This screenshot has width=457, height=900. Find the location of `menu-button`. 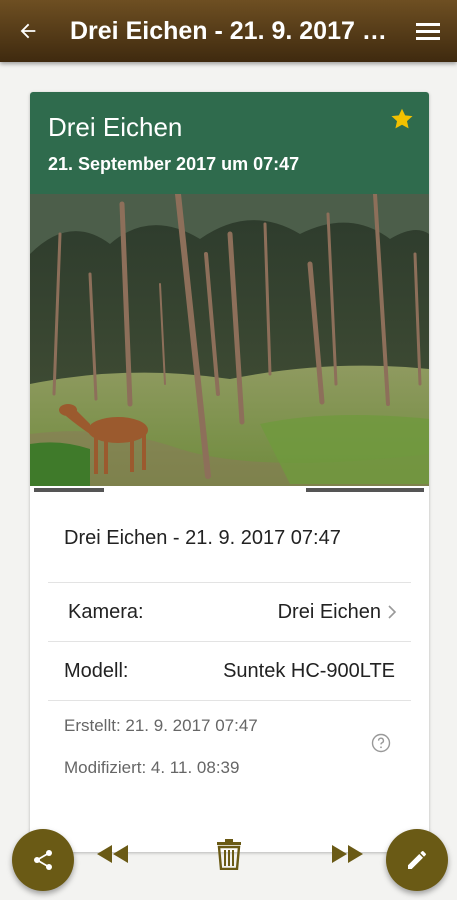

menu-button is located at coordinates (428, 31).